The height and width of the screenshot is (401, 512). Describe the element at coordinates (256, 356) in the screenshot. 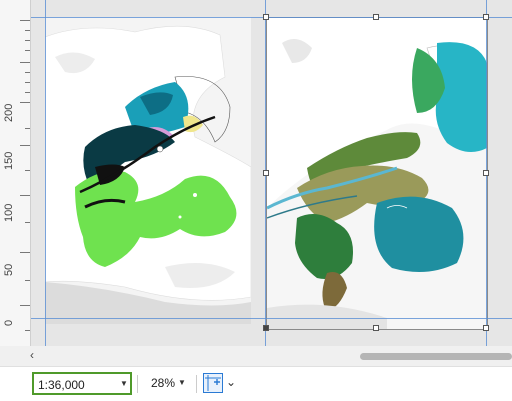

I see `horizontal-scrollbar: ‹` at that location.